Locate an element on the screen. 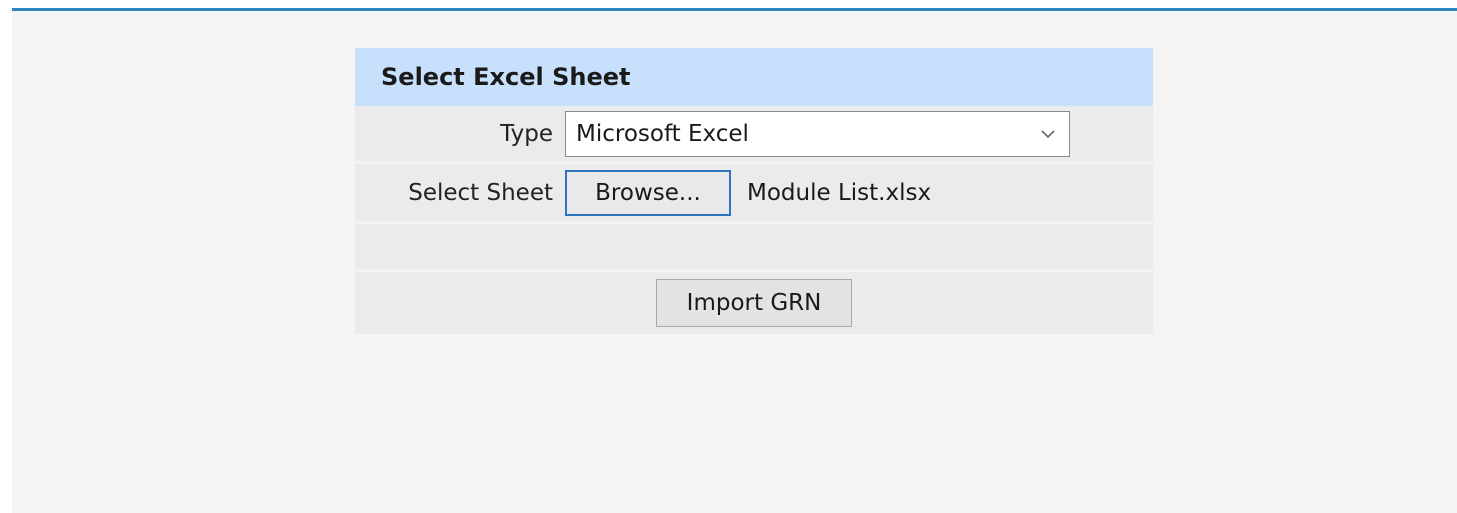 The image size is (1457, 513). sheet-label: Select Sheet is located at coordinates (480, 192).